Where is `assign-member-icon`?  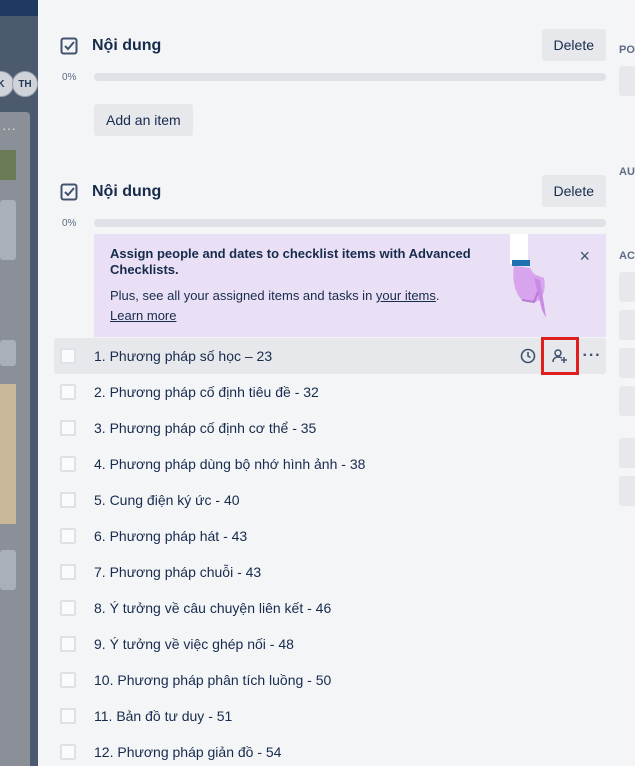
assign-member-icon is located at coordinates (560, 356).